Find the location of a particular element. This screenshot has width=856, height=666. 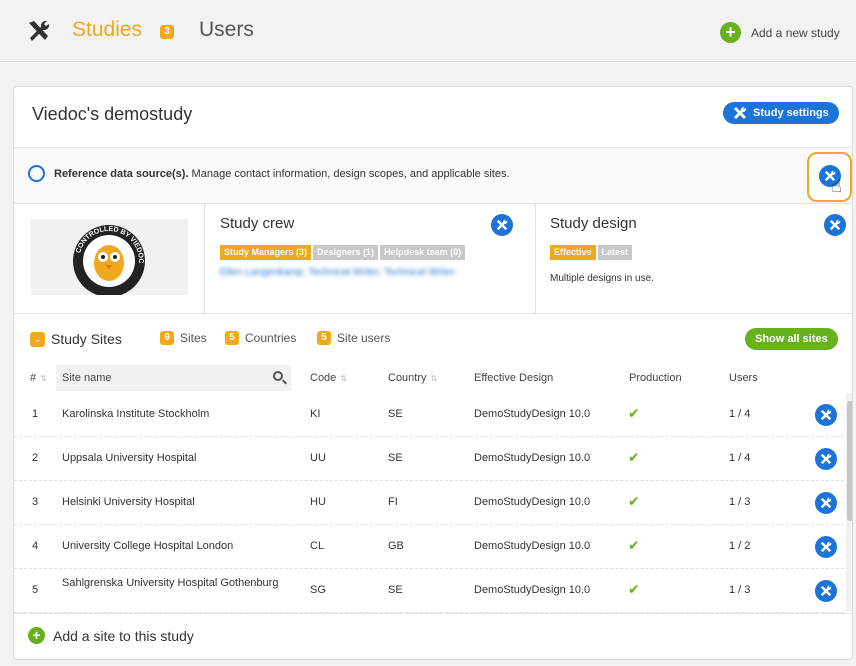

site-name: University College Hospital London is located at coordinates (148, 546).